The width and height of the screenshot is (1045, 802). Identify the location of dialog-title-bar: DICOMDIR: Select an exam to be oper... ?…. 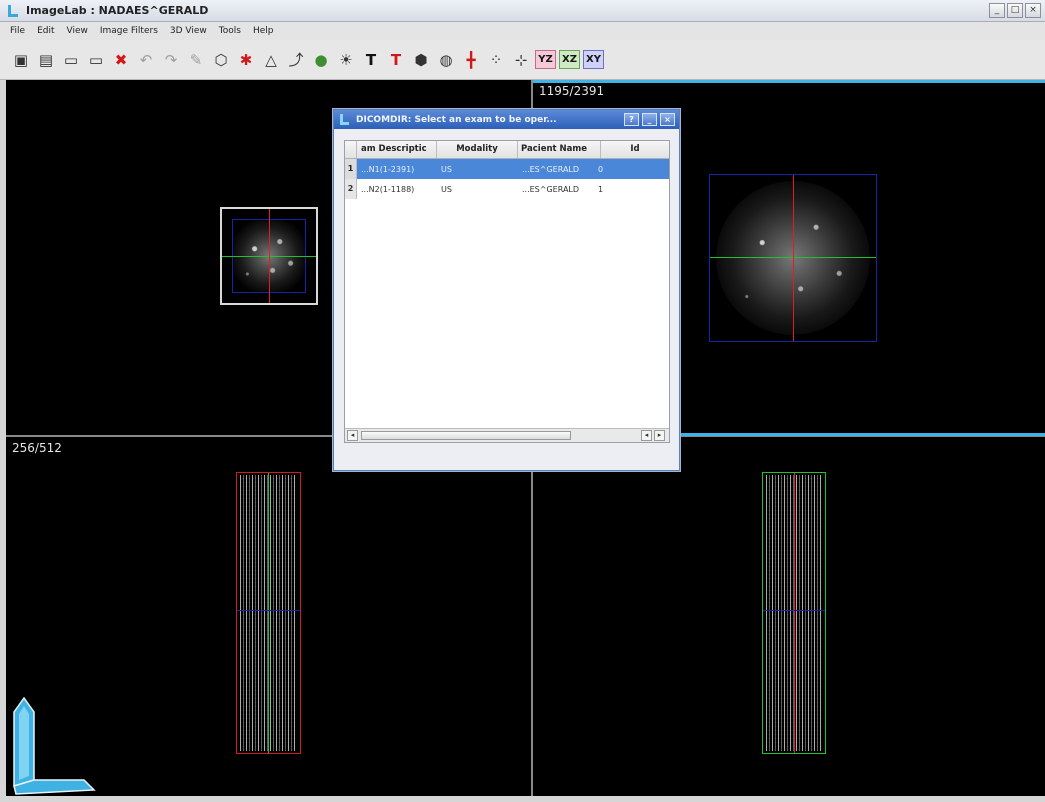
(506, 119).